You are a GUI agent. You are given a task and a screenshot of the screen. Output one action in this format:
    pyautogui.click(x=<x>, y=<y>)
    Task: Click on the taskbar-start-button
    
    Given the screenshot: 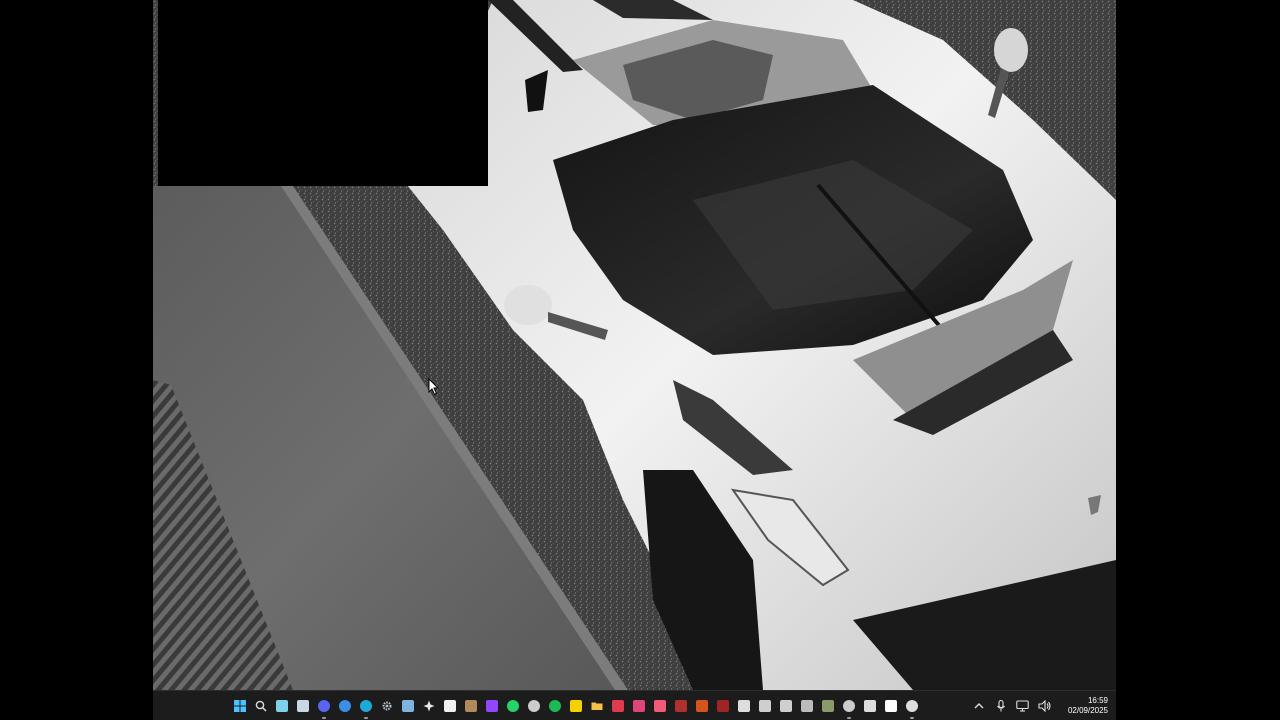 What is the action you would take?
    pyautogui.click(x=240, y=706)
    